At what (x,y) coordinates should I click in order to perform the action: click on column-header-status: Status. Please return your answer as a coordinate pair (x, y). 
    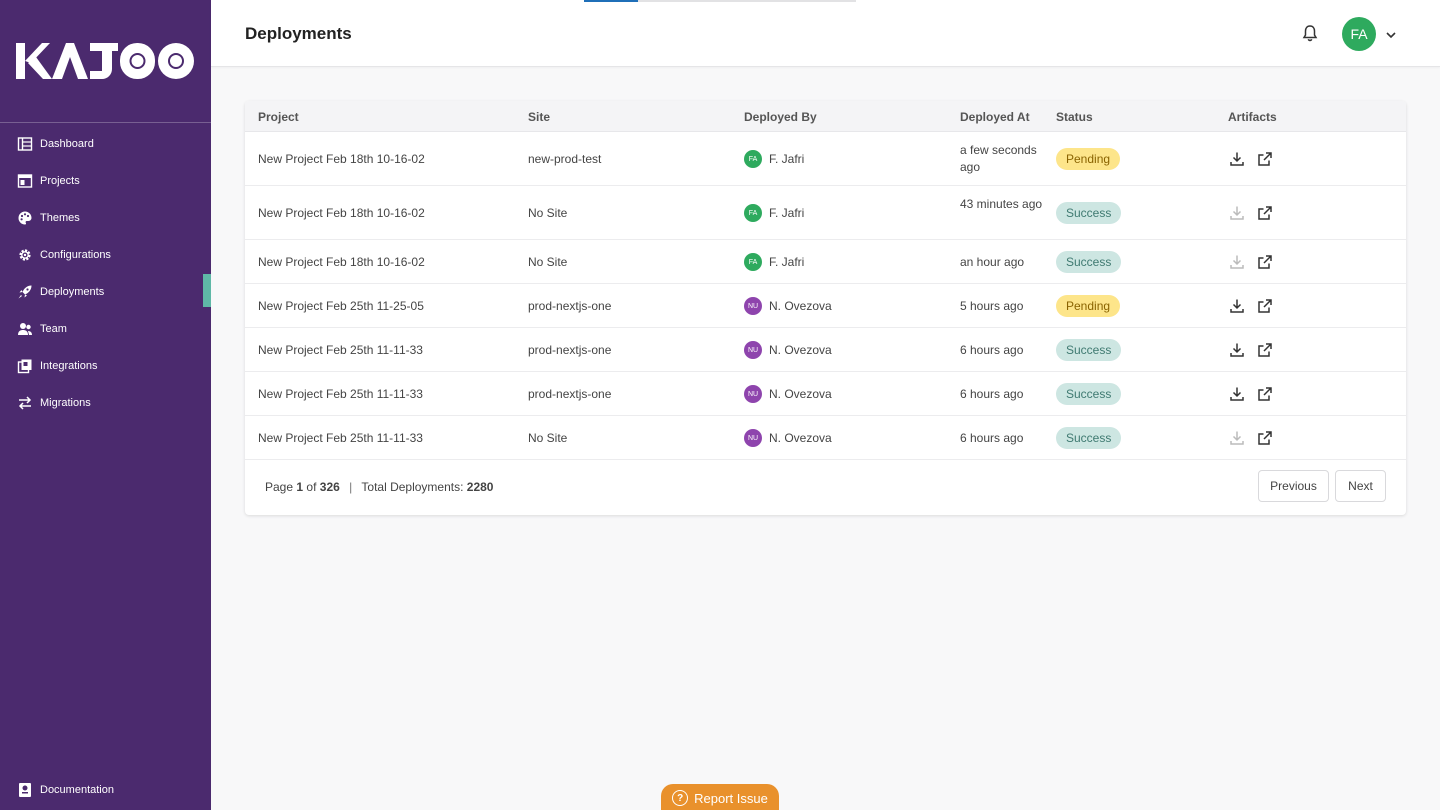
    Looking at the image, I should click on (1074, 117).